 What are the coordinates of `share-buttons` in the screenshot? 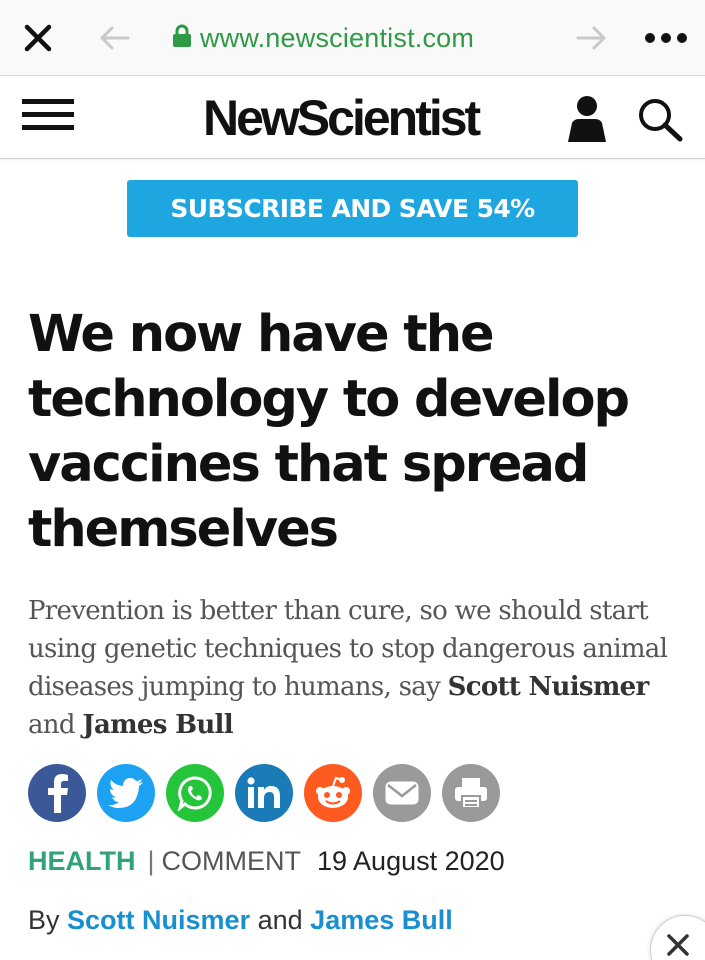 It's located at (264, 794).